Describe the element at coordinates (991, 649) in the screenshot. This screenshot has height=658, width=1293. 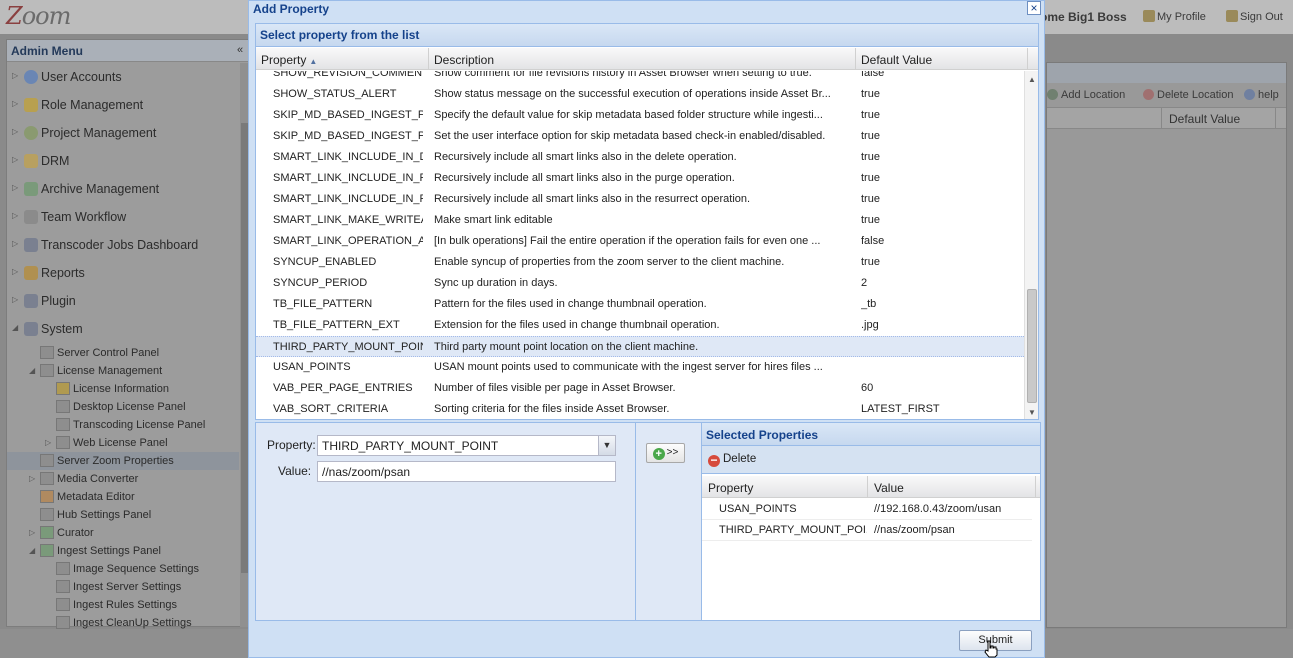
I see `hand-cursor-icon` at that location.